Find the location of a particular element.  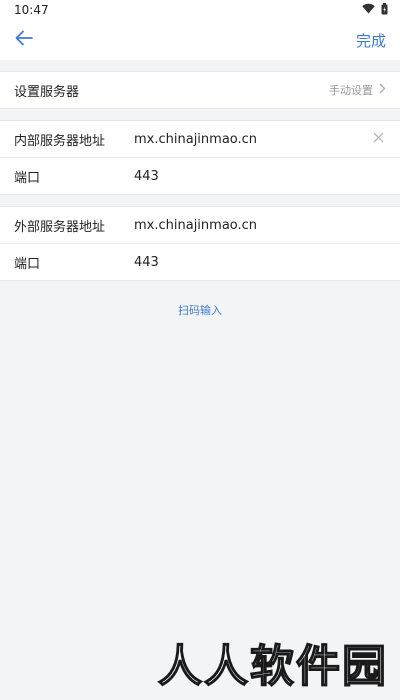

chevron-right-icon is located at coordinates (382, 90).